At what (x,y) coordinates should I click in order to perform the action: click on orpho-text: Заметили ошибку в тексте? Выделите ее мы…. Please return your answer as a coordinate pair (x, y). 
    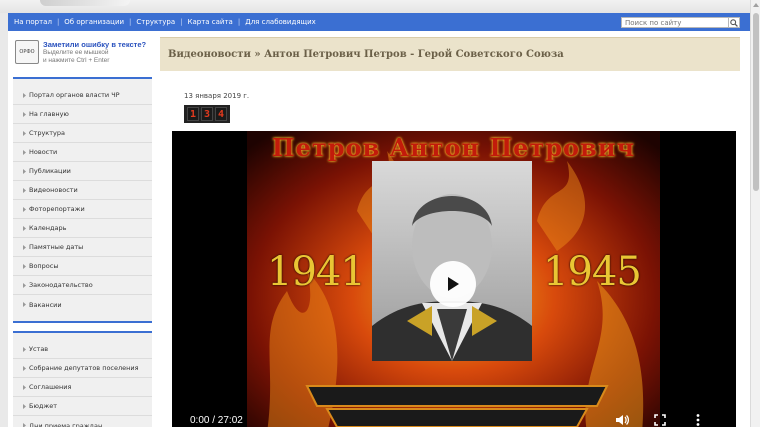
    Looking at the image, I should click on (94, 52).